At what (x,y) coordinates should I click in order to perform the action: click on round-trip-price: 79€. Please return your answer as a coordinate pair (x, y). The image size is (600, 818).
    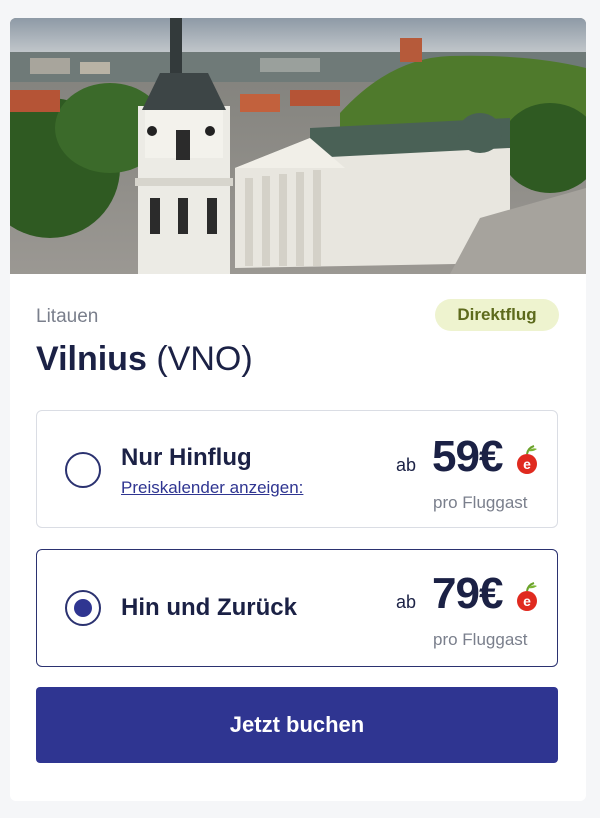
    Looking at the image, I should click on (467, 593).